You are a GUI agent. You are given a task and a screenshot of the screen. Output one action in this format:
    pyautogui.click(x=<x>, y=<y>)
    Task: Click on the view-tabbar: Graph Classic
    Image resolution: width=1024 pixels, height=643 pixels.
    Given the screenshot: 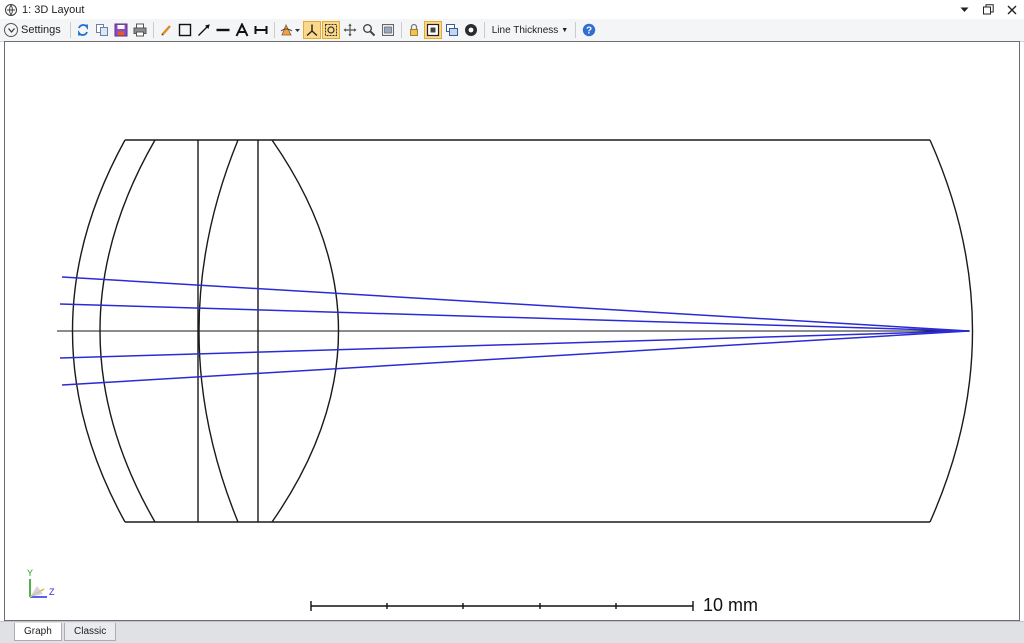 What is the action you would take?
    pyautogui.click(x=512, y=632)
    